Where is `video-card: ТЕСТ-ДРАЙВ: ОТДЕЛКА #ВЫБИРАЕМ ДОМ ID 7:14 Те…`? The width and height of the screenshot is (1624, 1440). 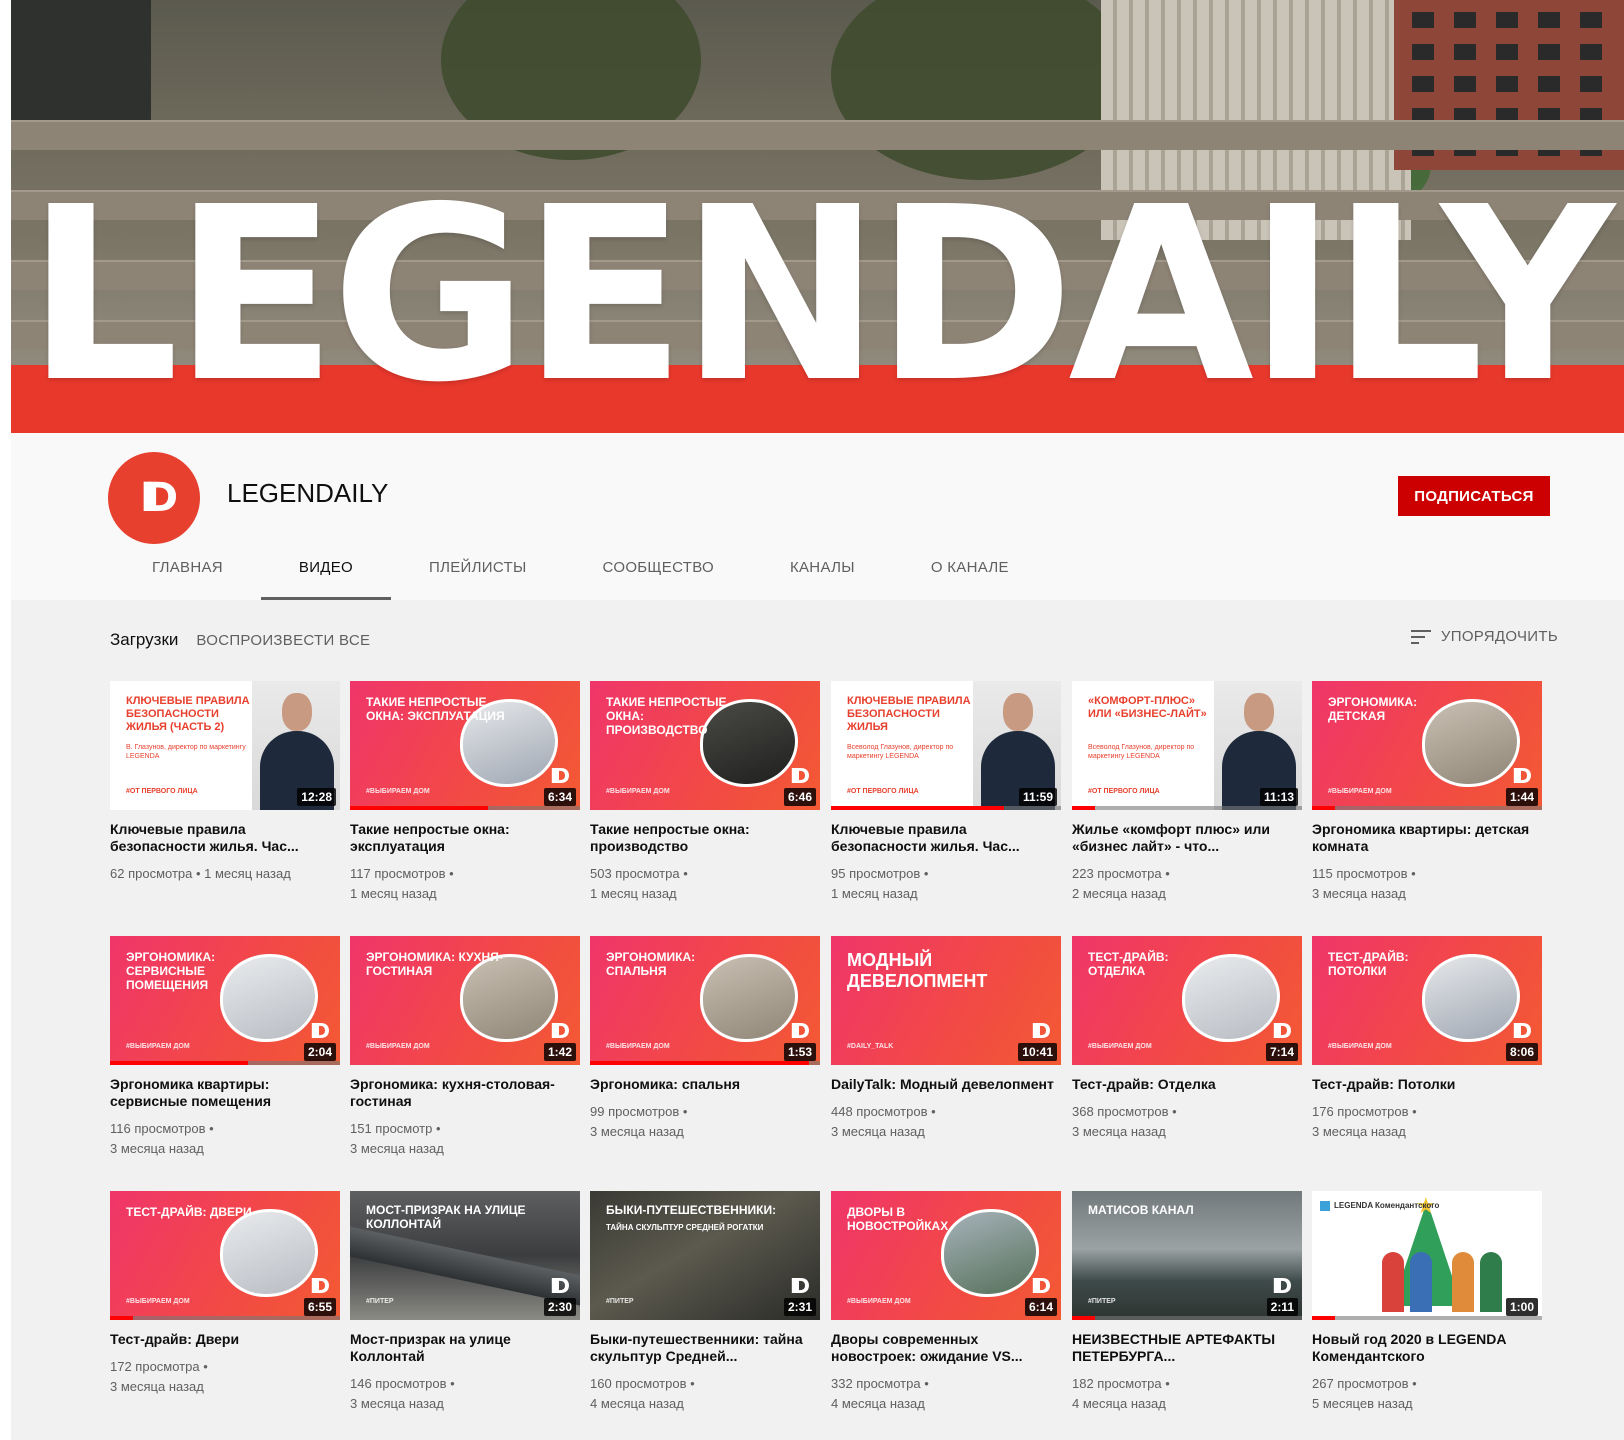 video-card: ТЕСТ-ДРАЙВ: ОТДЕЛКА #ВЫБИРАЕМ ДОМ ID 7:14 Те… is located at coordinates (1187, 1039).